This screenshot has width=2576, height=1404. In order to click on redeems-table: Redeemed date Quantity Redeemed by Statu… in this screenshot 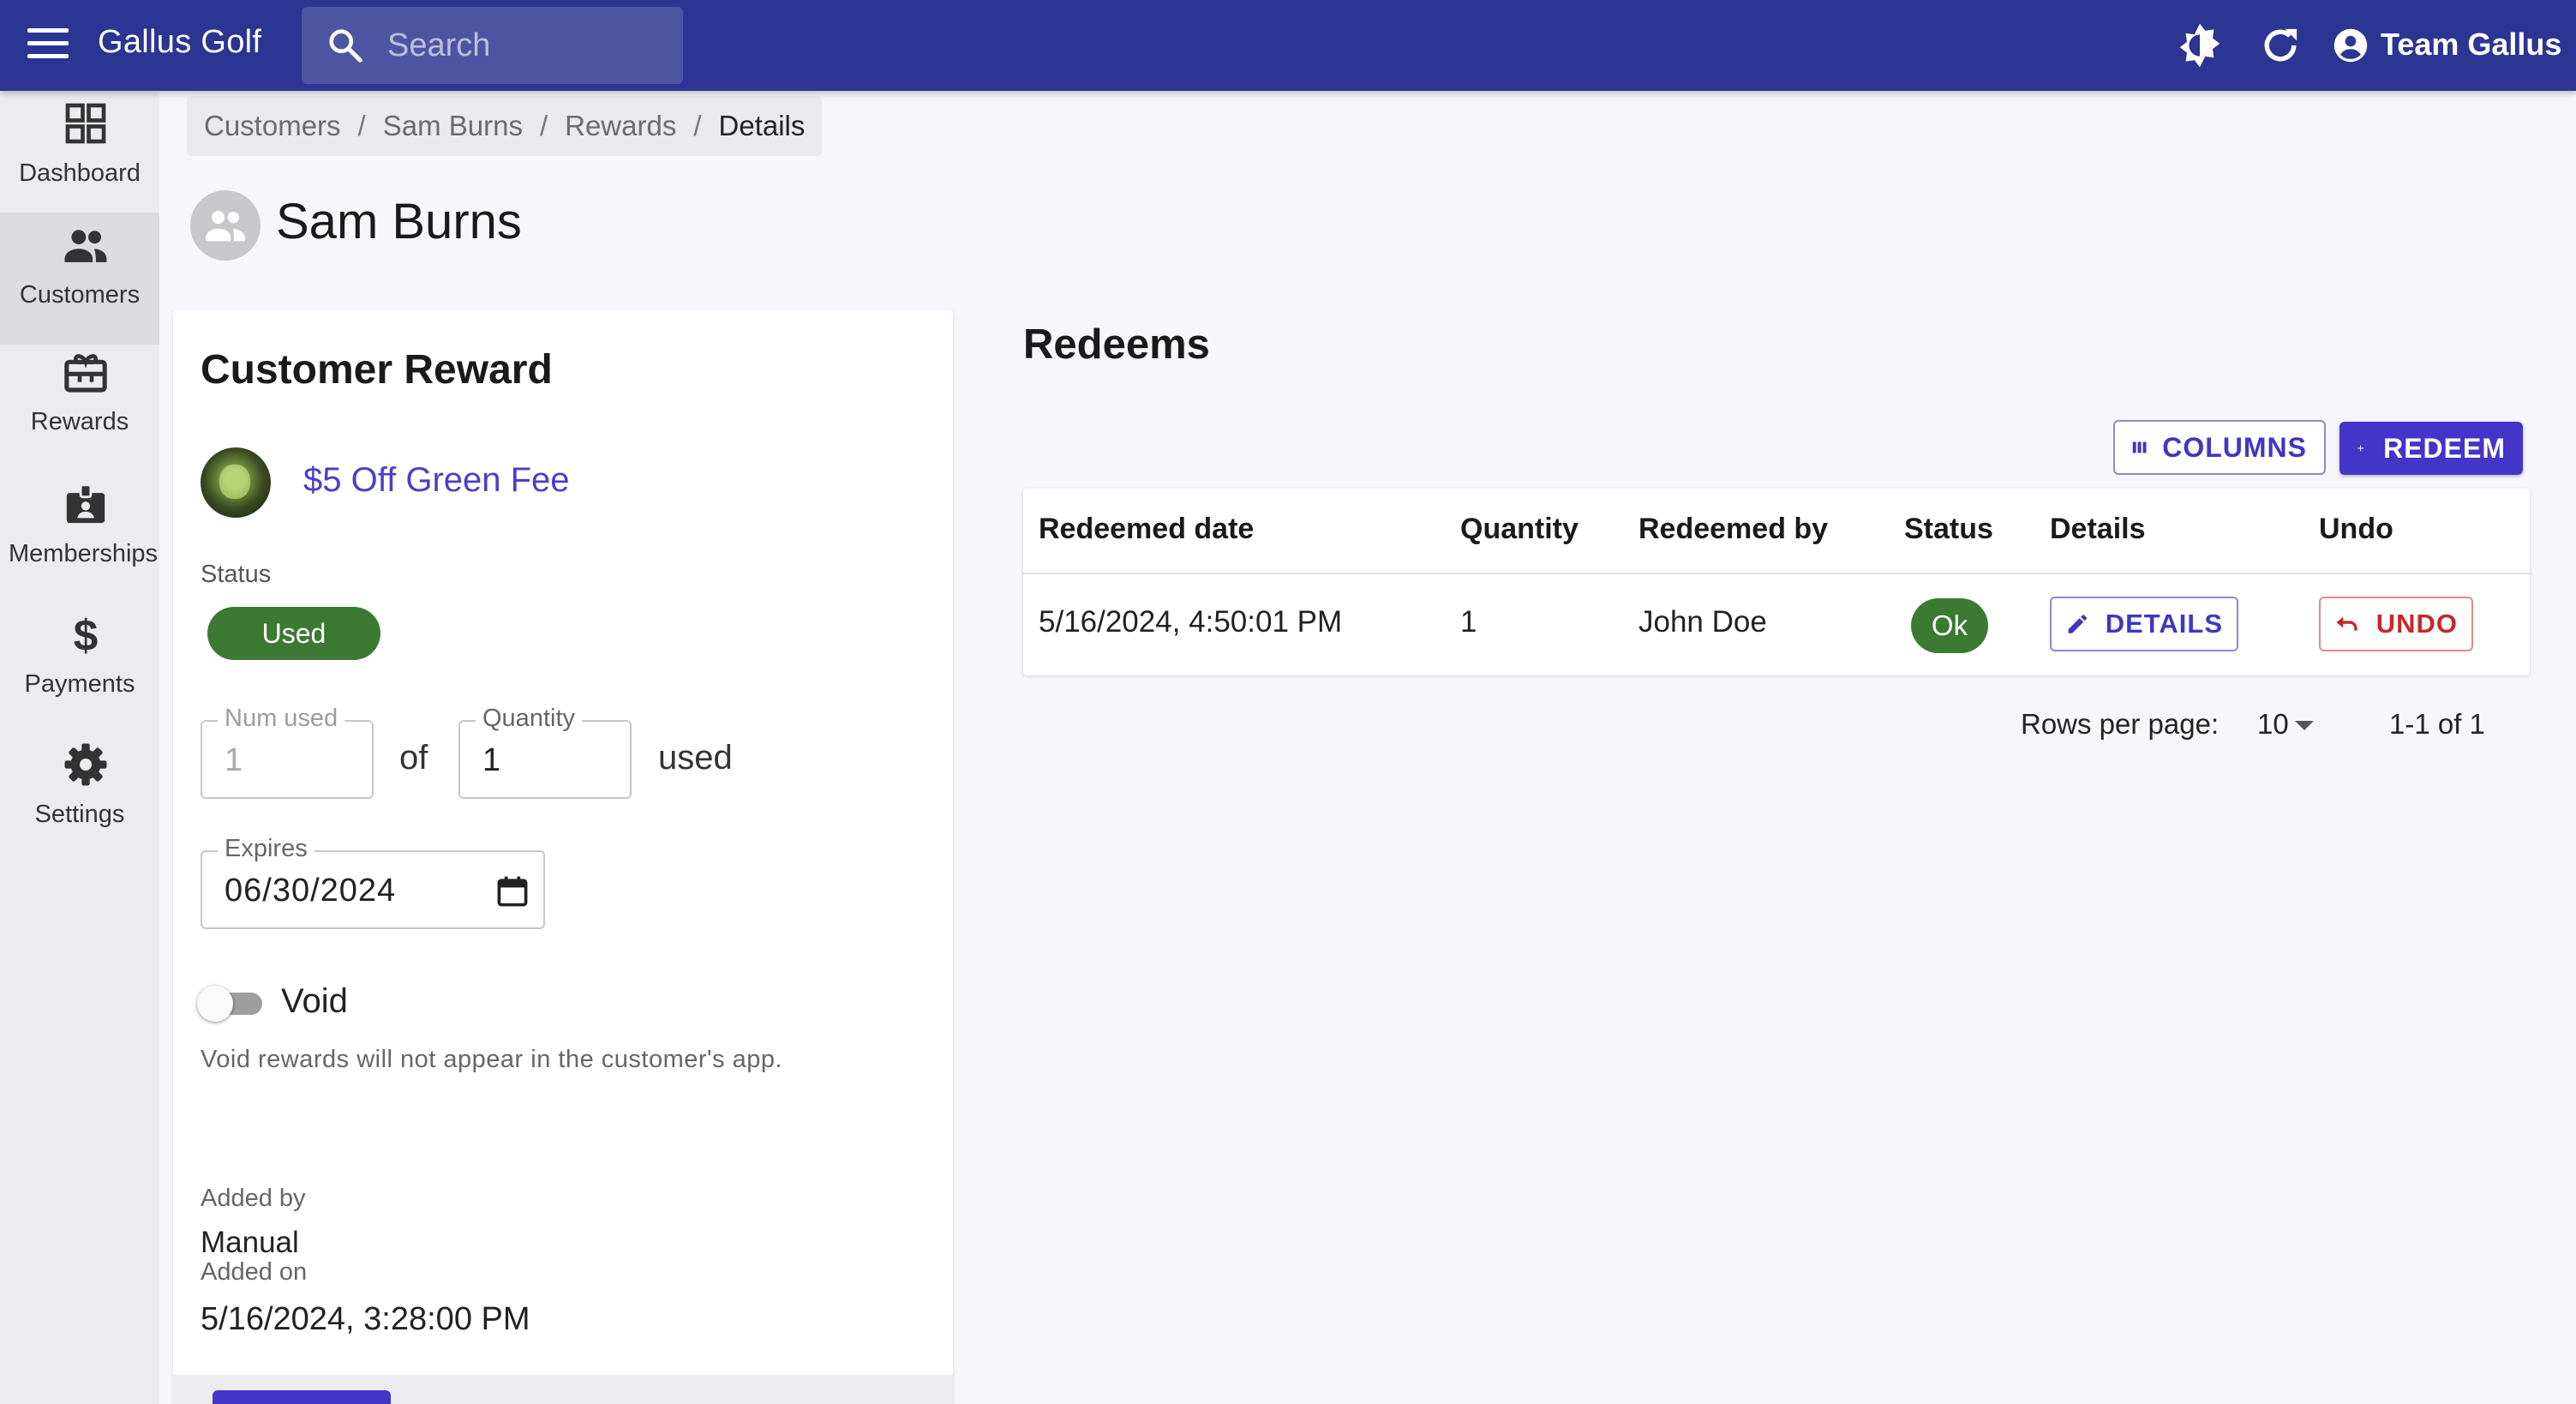, I will do `click(1776, 582)`.